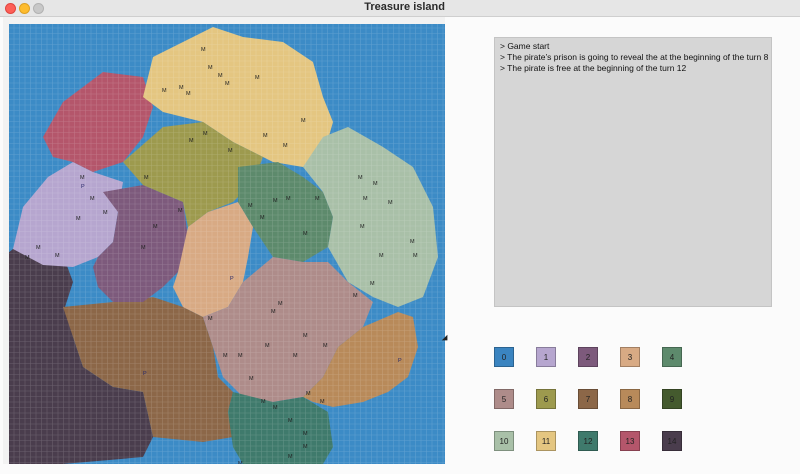 This screenshot has height=474, width=800. I want to click on region-legend: 0 1 2 3 4 5 6 7 8 9 10 11 12 13 14, so click(594, 402).